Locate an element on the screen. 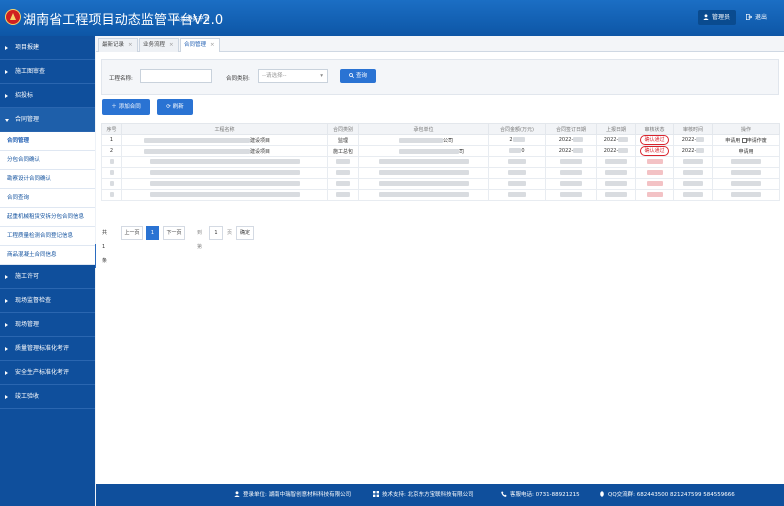 This screenshot has width=784, height=506. query-button: 查询 is located at coordinates (358, 76).